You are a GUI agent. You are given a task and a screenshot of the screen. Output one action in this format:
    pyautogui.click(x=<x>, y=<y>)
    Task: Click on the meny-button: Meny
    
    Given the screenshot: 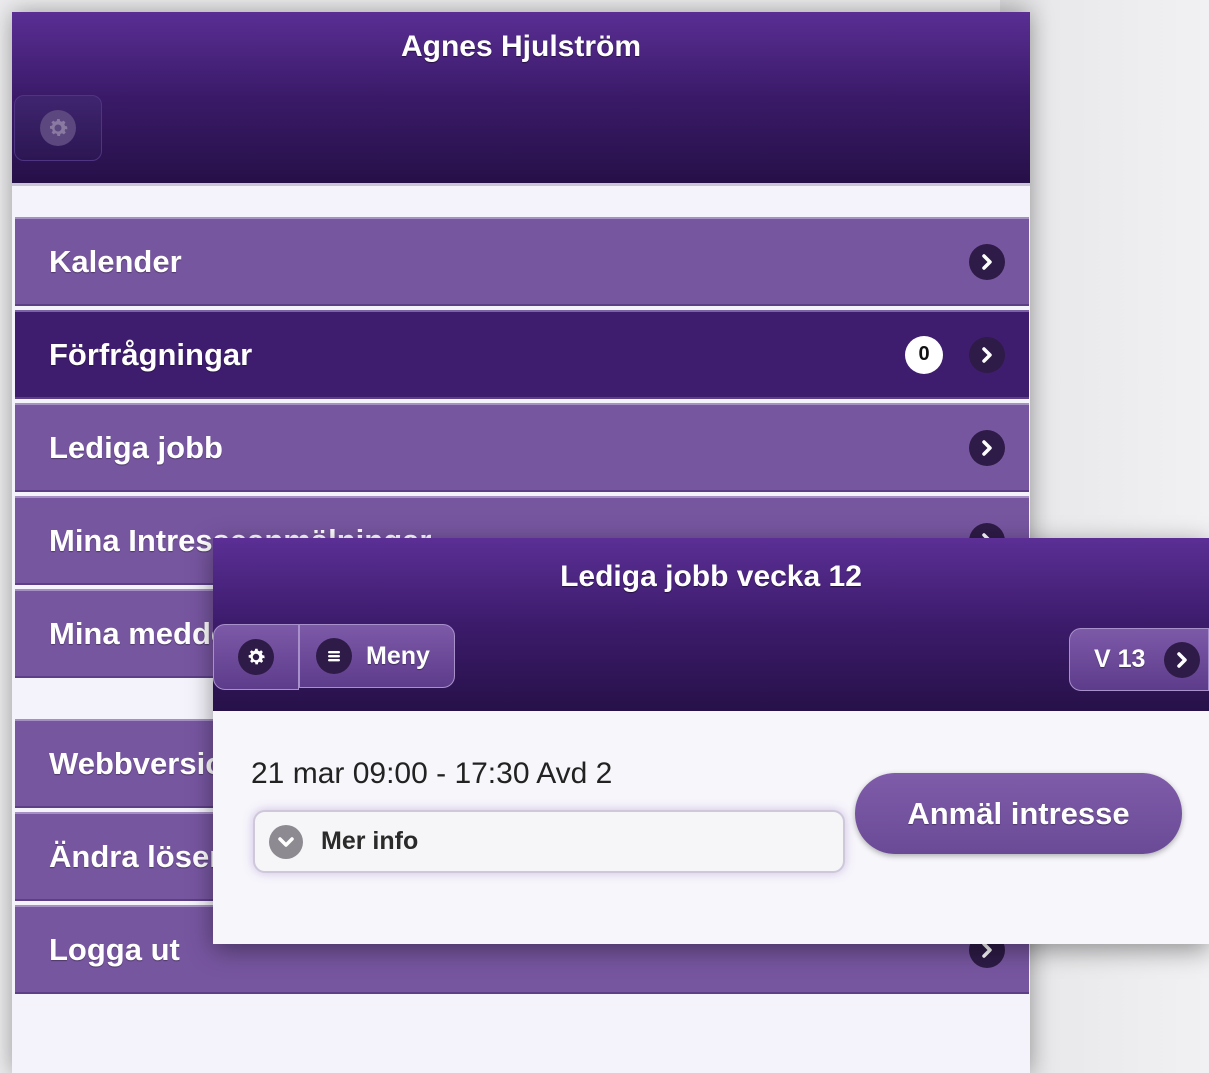 What is the action you would take?
    pyautogui.click(x=377, y=656)
    